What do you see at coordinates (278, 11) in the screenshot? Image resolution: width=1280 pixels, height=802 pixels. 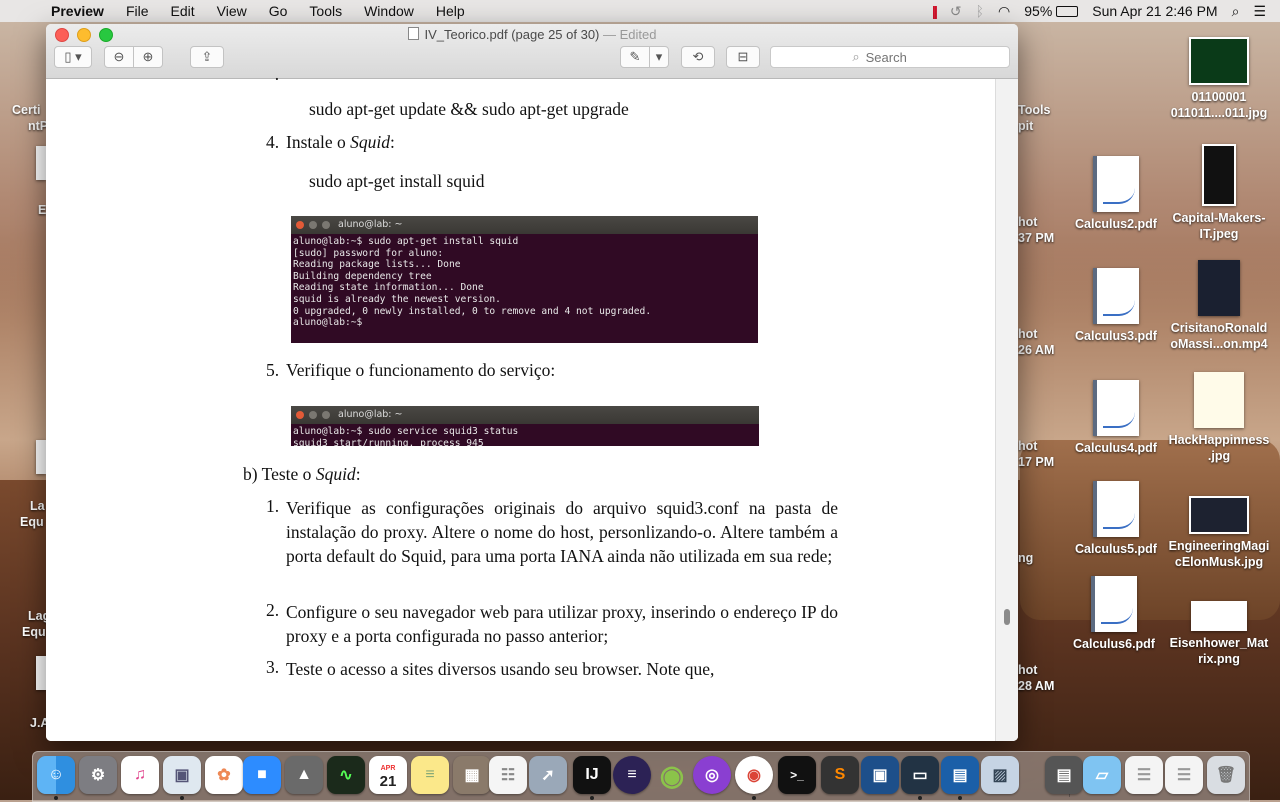 I see `menu-go: Go` at bounding box center [278, 11].